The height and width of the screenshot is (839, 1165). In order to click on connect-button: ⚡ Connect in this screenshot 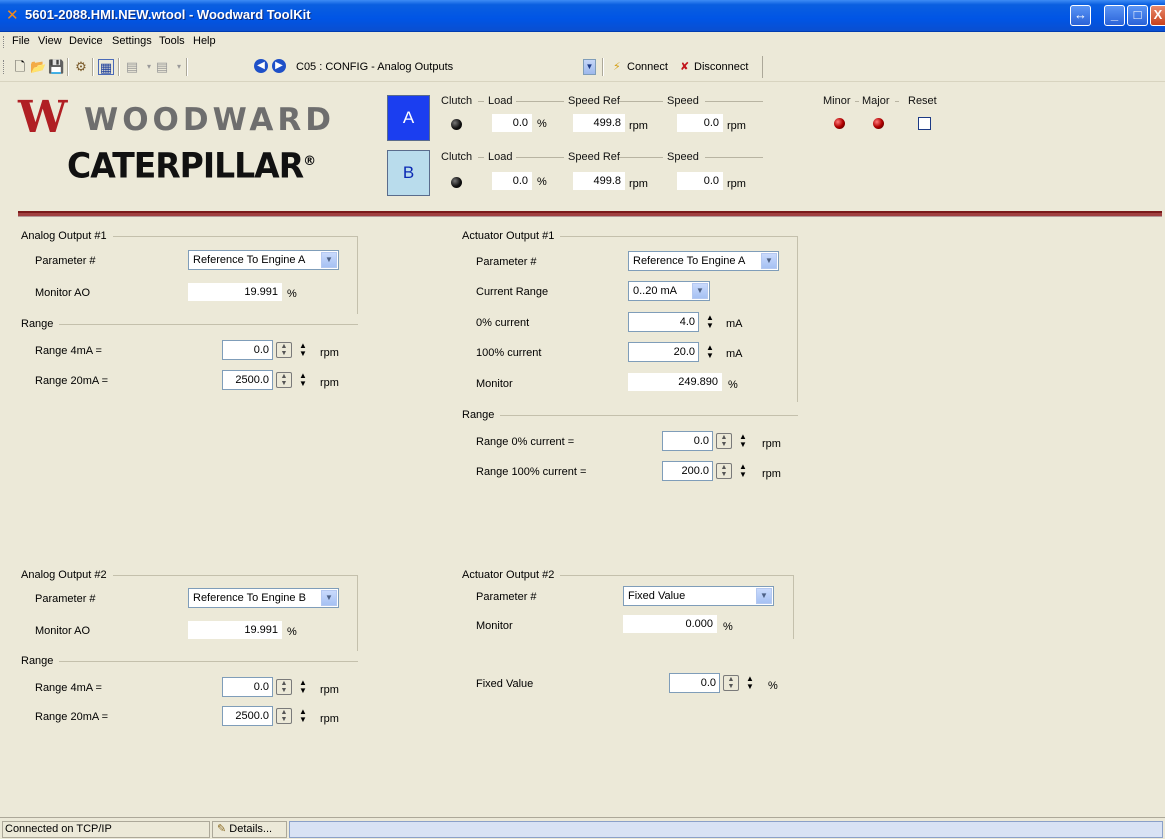, I will do `click(640, 66)`.